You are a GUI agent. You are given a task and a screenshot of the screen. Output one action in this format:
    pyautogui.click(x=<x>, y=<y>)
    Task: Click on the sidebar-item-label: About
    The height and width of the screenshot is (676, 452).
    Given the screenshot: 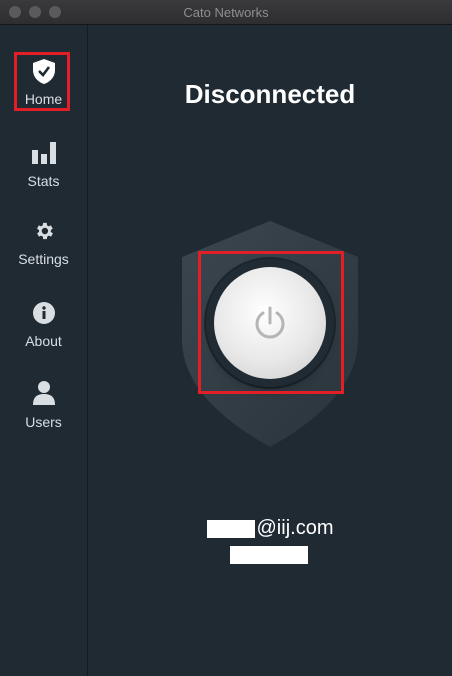 What is the action you would take?
    pyautogui.click(x=43, y=341)
    